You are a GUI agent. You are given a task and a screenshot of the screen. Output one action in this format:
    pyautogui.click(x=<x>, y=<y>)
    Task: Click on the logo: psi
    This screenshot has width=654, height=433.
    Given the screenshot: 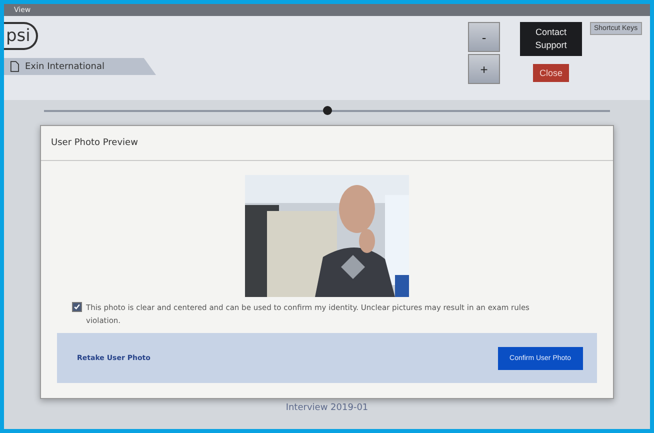 What is the action you would take?
    pyautogui.click(x=21, y=36)
    